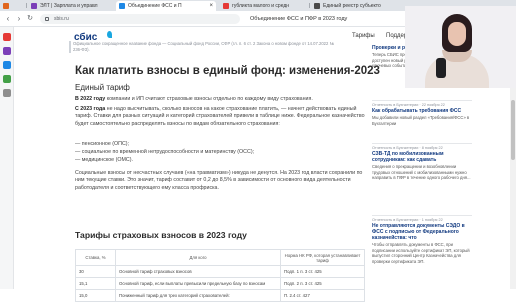 The image size is (516, 302). Describe the element at coordinates (30, 19) in the screenshot. I see `reload-icon: ↻` at that location.